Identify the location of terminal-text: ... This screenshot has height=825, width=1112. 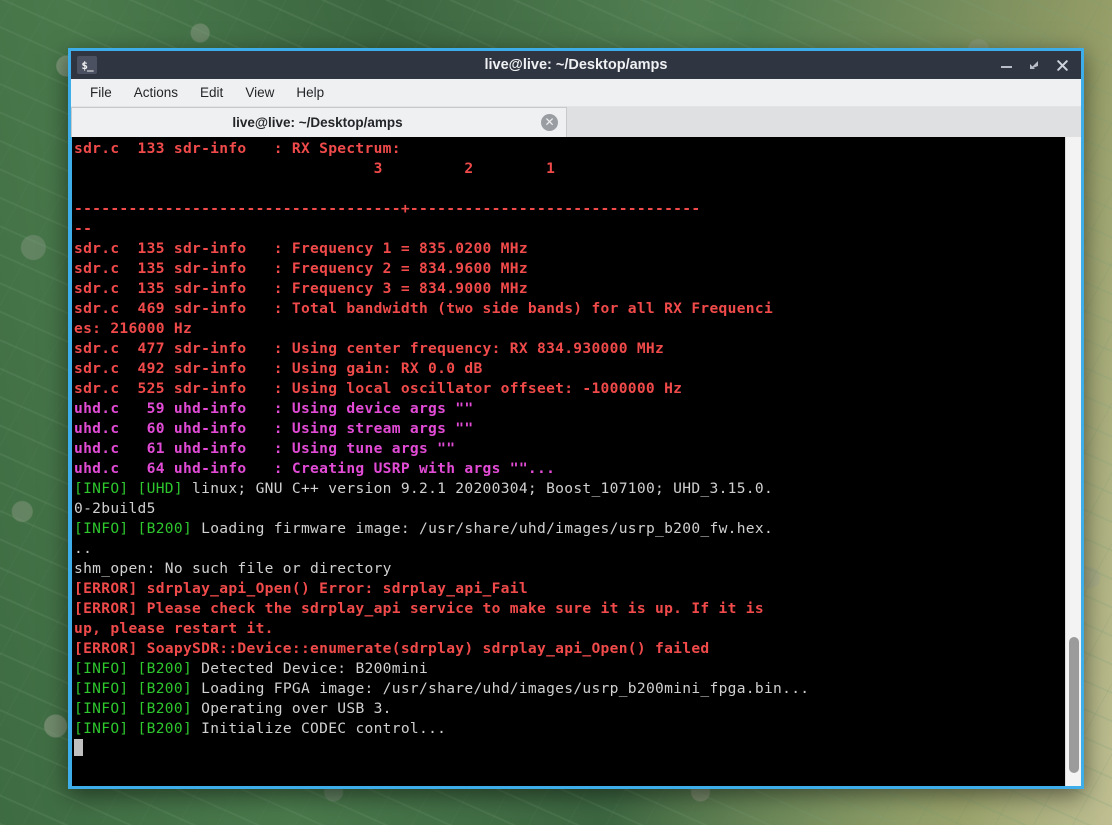
(83, 548).